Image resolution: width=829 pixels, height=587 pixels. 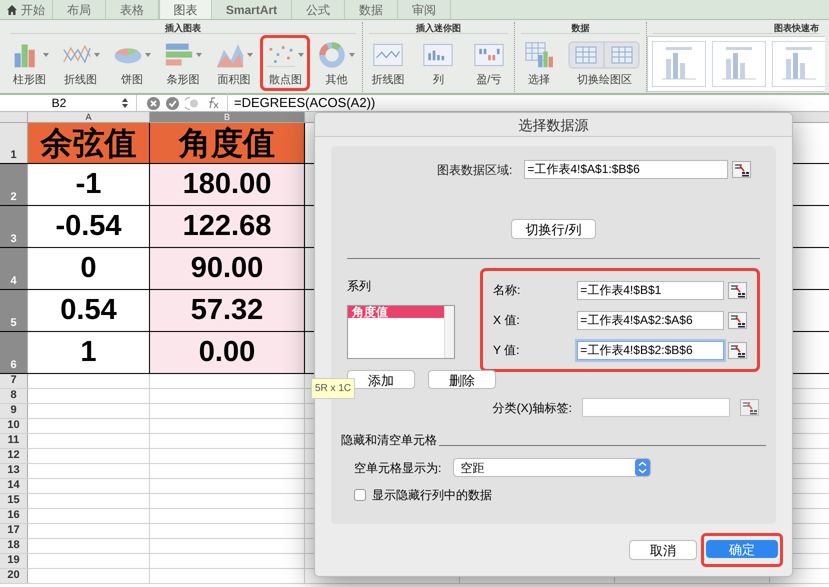 I want to click on table-cell: 0.00, so click(x=227, y=352).